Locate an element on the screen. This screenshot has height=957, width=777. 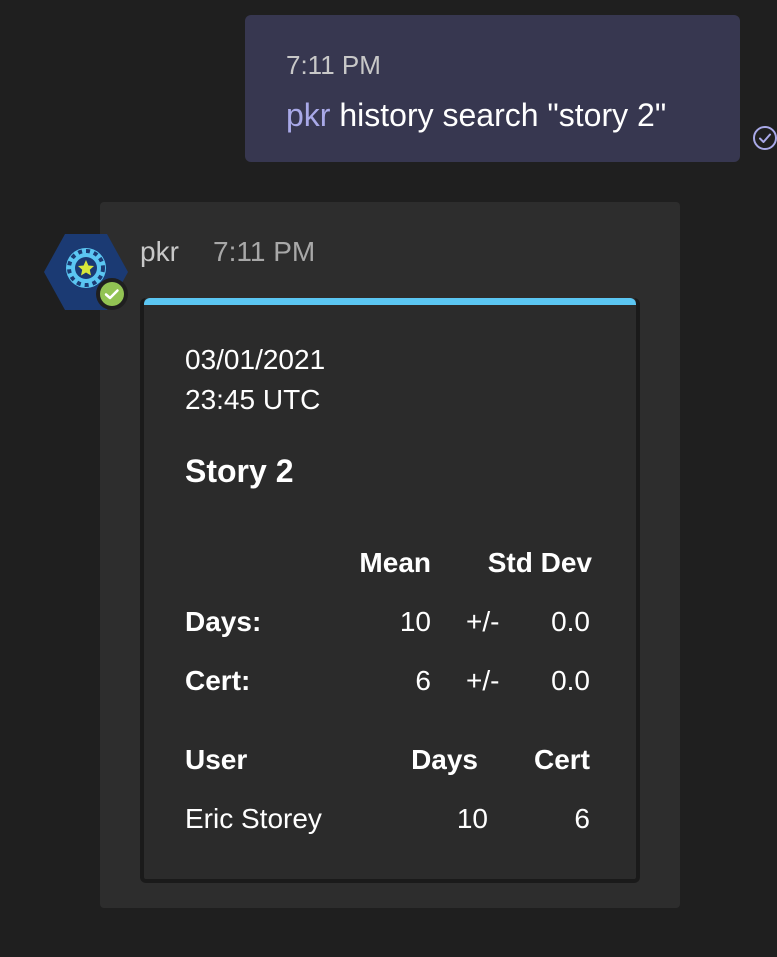
sent-message-bubble: 7:11 PM pkr history search "story 2" is located at coordinates (492, 88).